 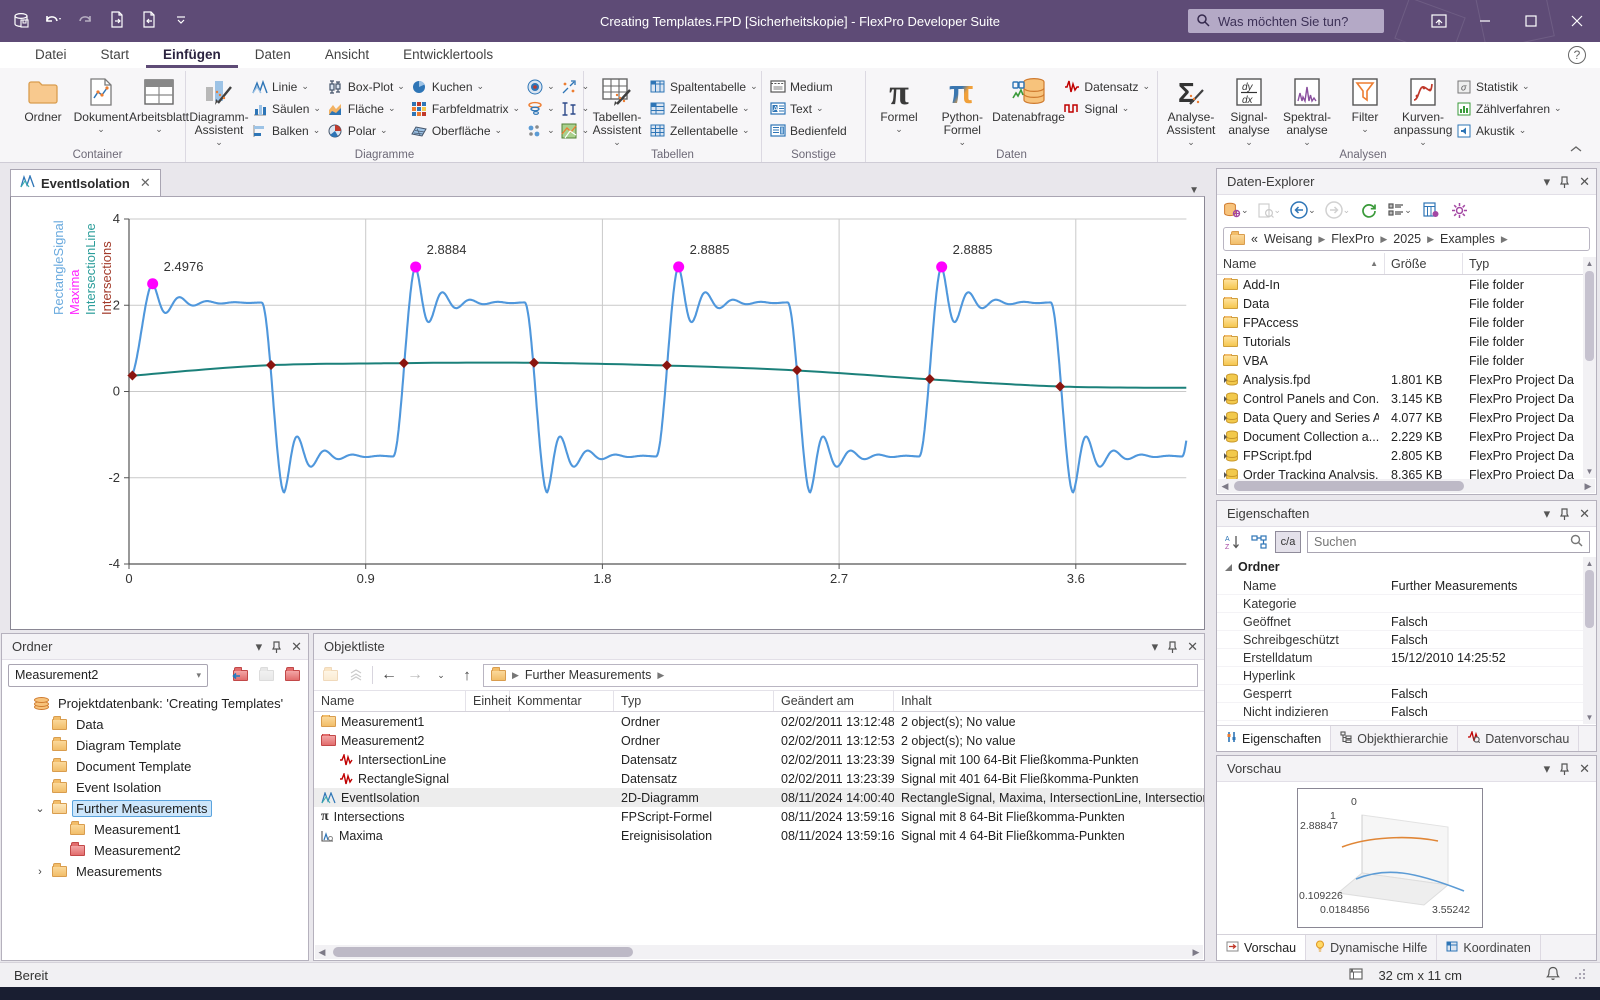 What do you see at coordinates (43, 98) in the screenshot?
I see `ordner-button: Ordner` at bounding box center [43, 98].